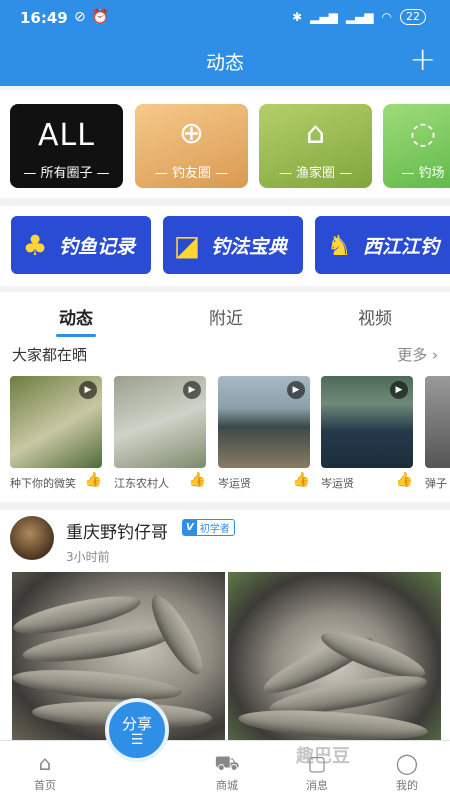  I want to click on fishing-record-banner: ♣ 钓鱼记录, so click(81, 245).